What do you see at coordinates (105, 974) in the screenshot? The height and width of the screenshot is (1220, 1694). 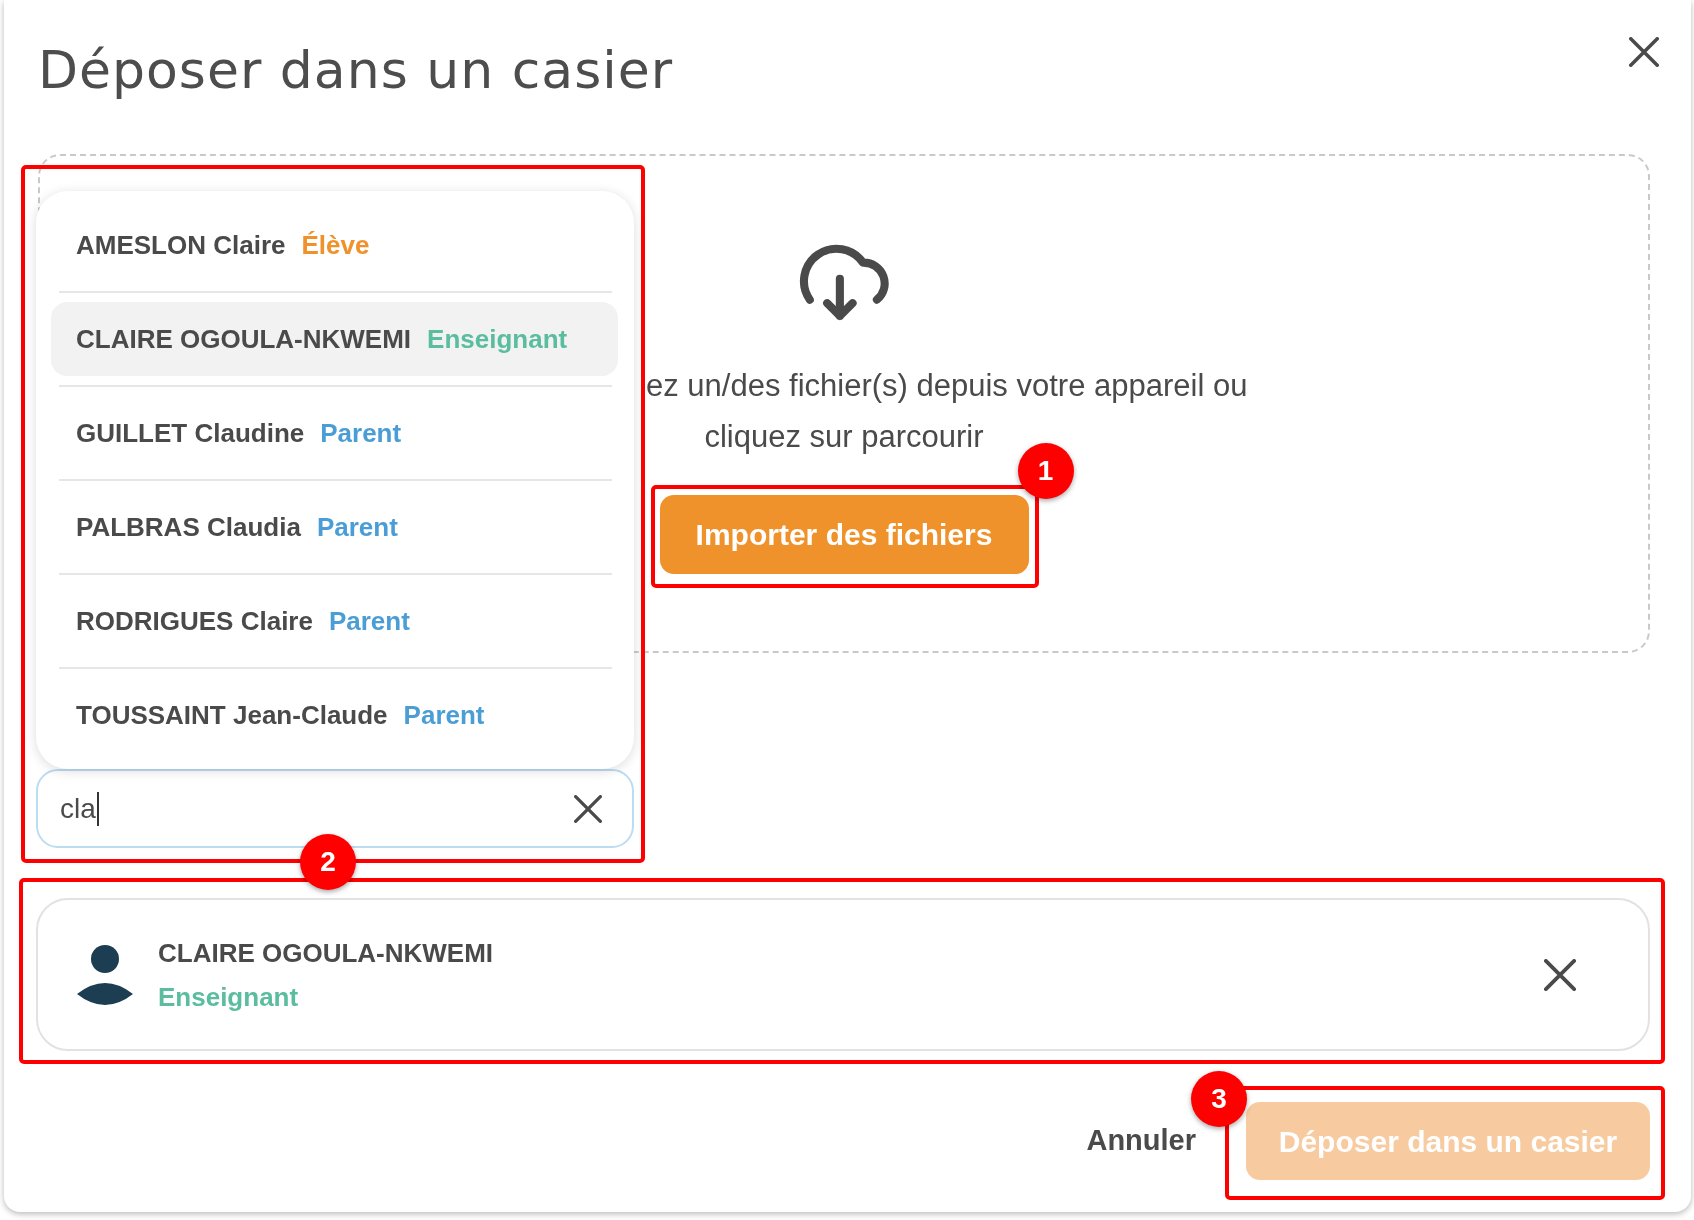 I see `person-icon` at bounding box center [105, 974].